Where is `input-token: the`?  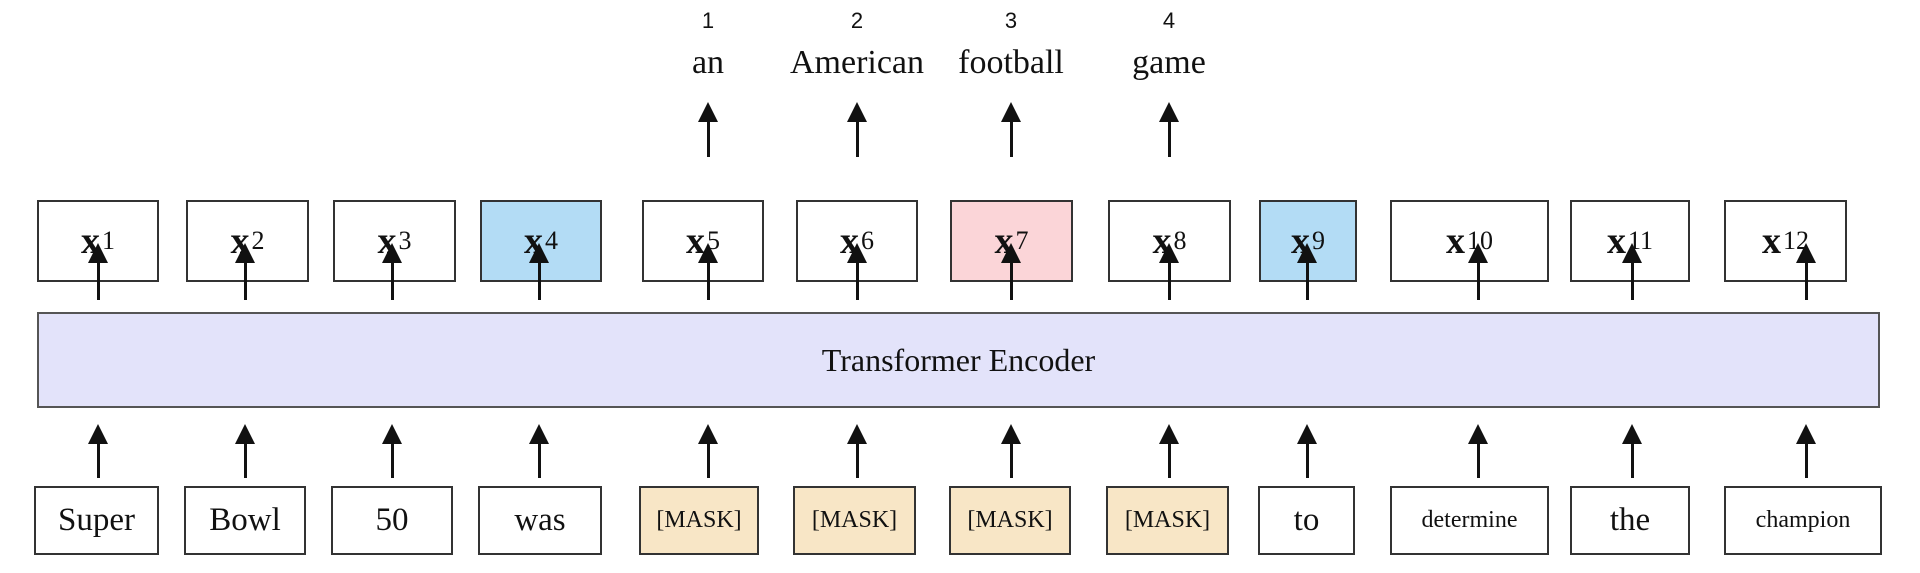
input-token: the is located at coordinates (1630, 520).